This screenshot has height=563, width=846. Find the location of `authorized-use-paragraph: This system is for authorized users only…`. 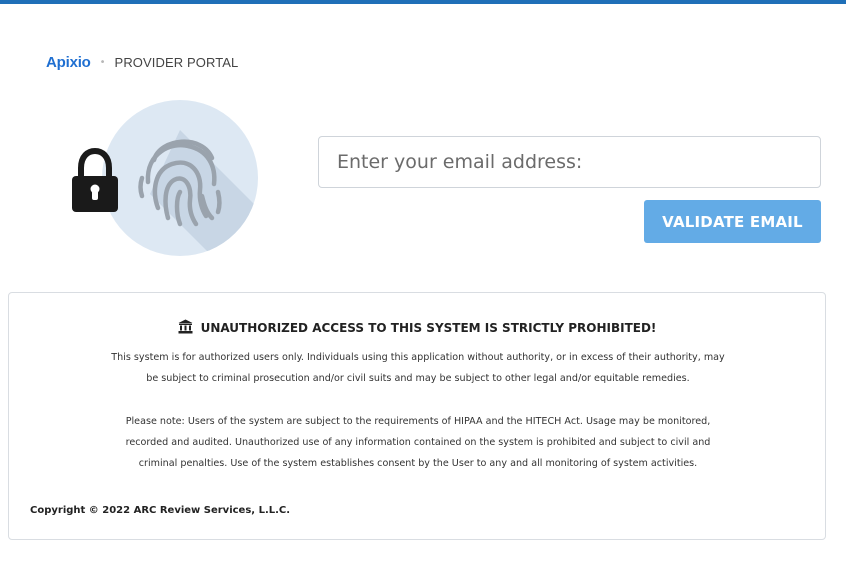

authorized-use-paragraph: This system is for authorized users only… is located at coordinates (418, 368).